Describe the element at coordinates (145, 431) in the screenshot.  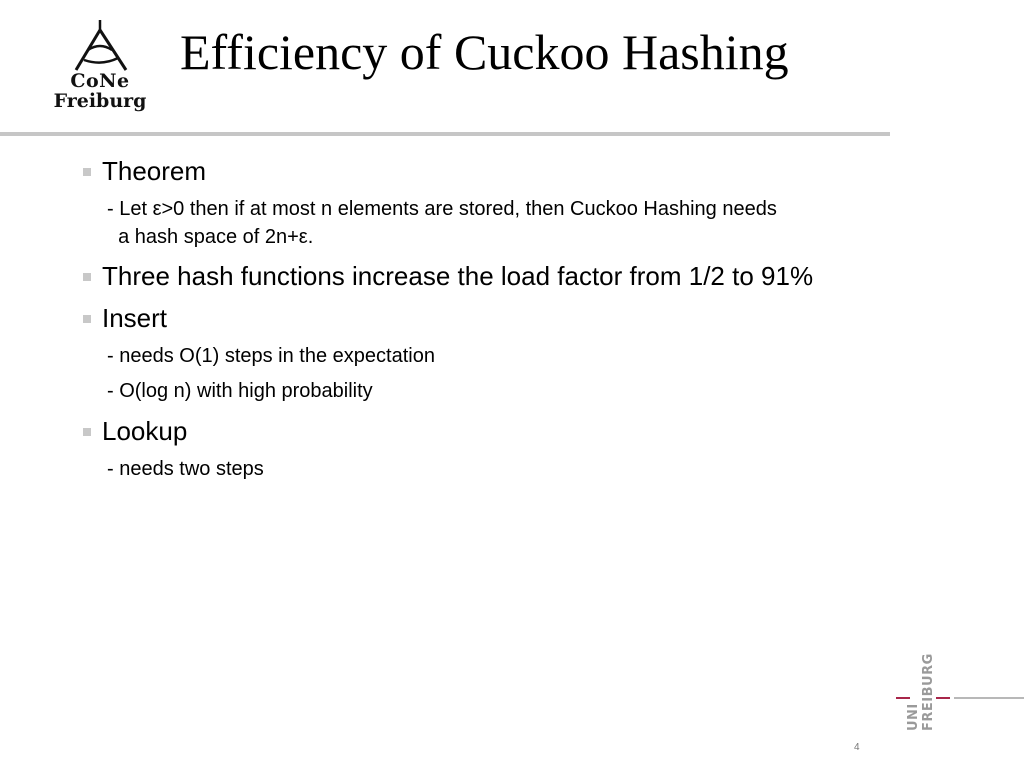
I see `bullet-text: Lookup` at that location.